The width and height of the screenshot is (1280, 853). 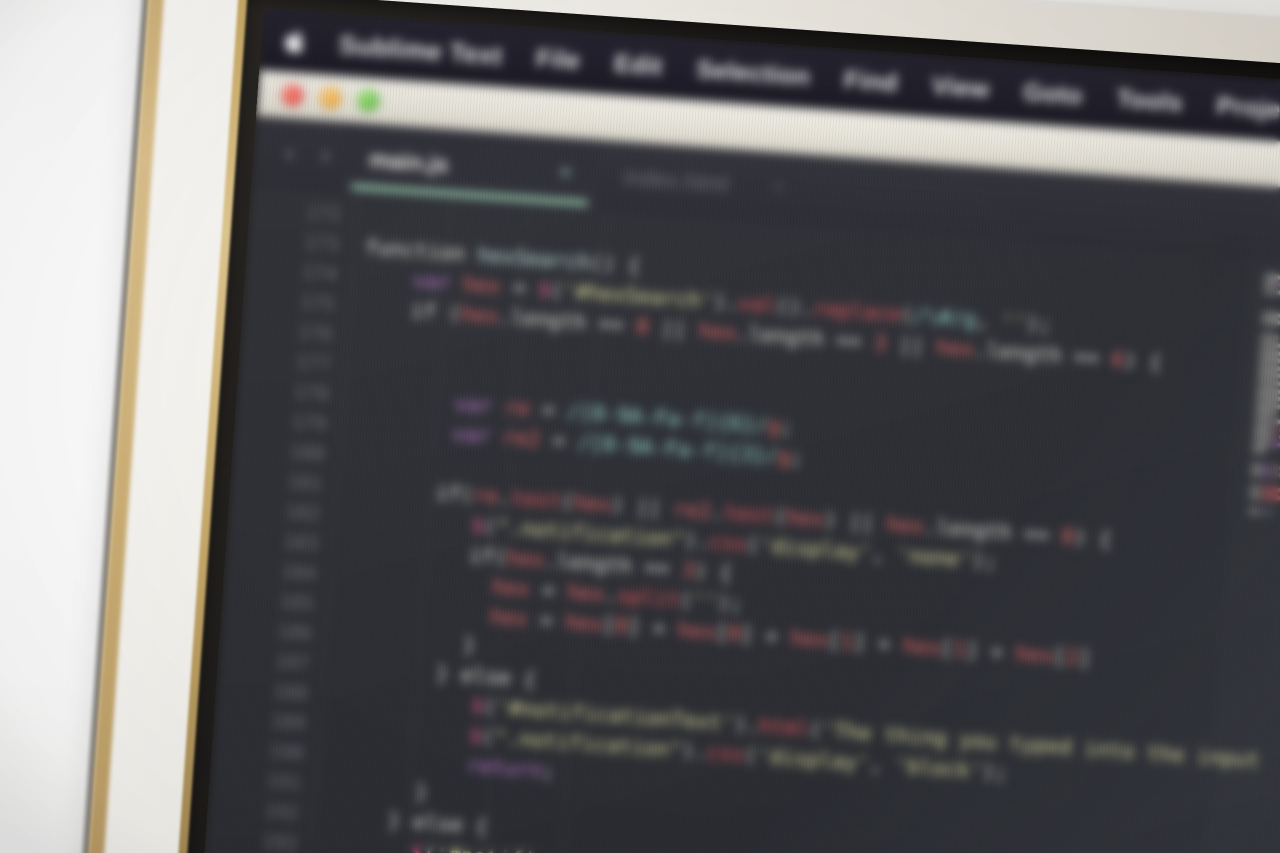 What do you see at coordinates (558, 60) in the screenshot?
I see `menu-item-file: File` at bounding box center [558, 60].